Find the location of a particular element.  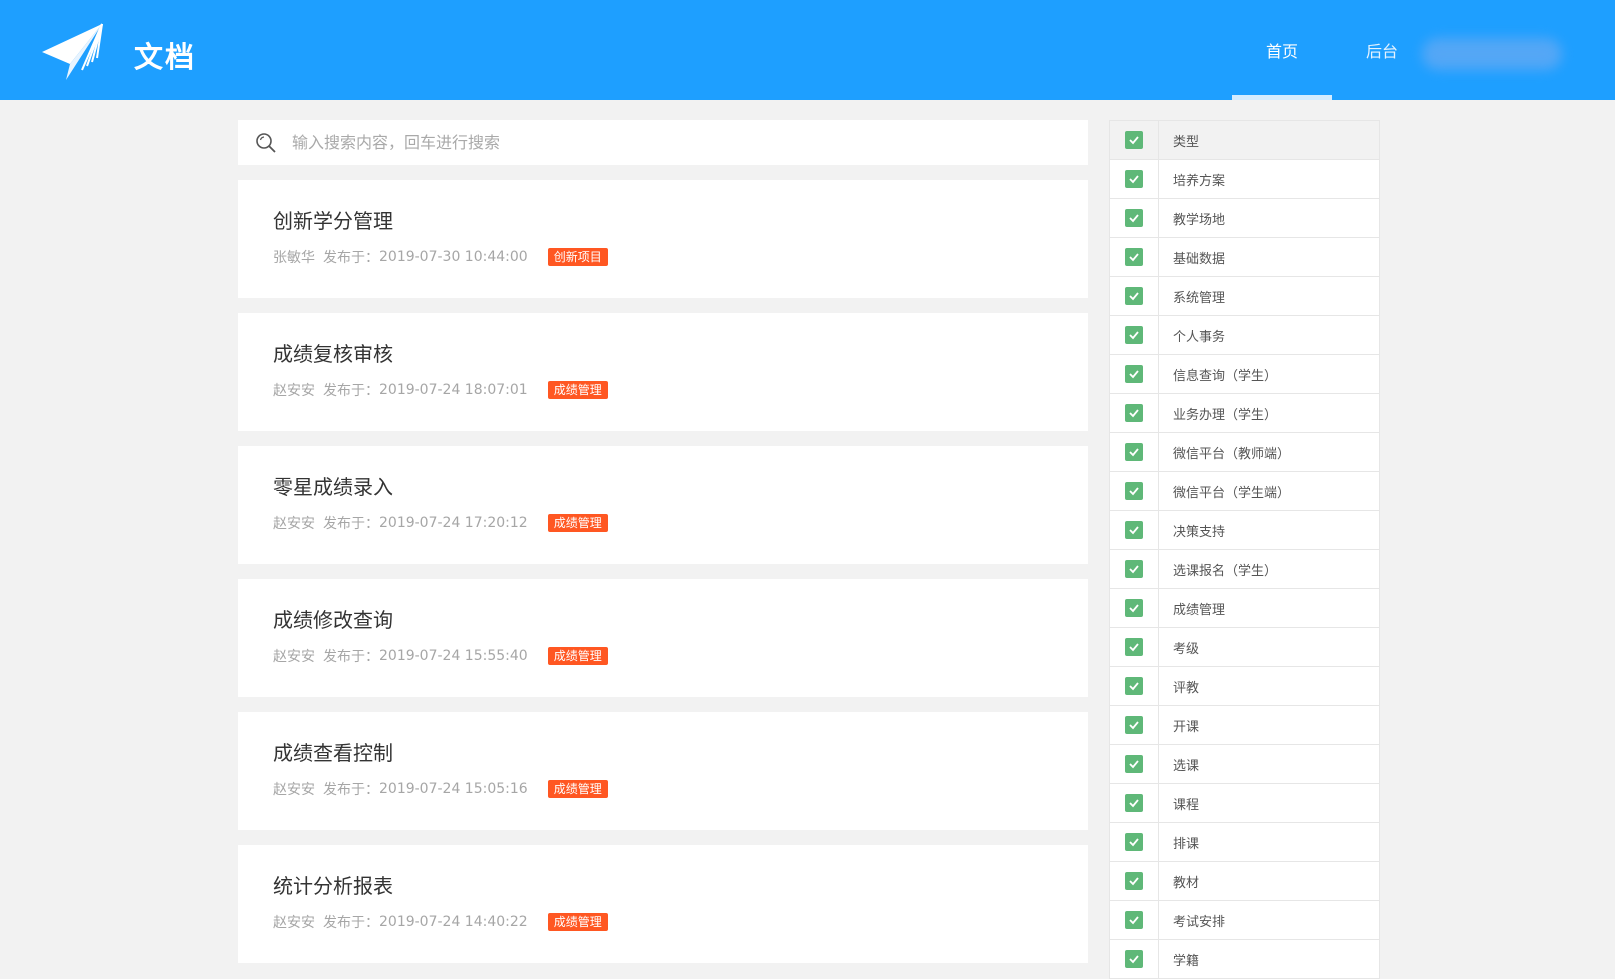

doc-meta: 赵安安 发布于： 2019-07-24 18:07:01 成绩管理 is located at coordinates (440, 390).